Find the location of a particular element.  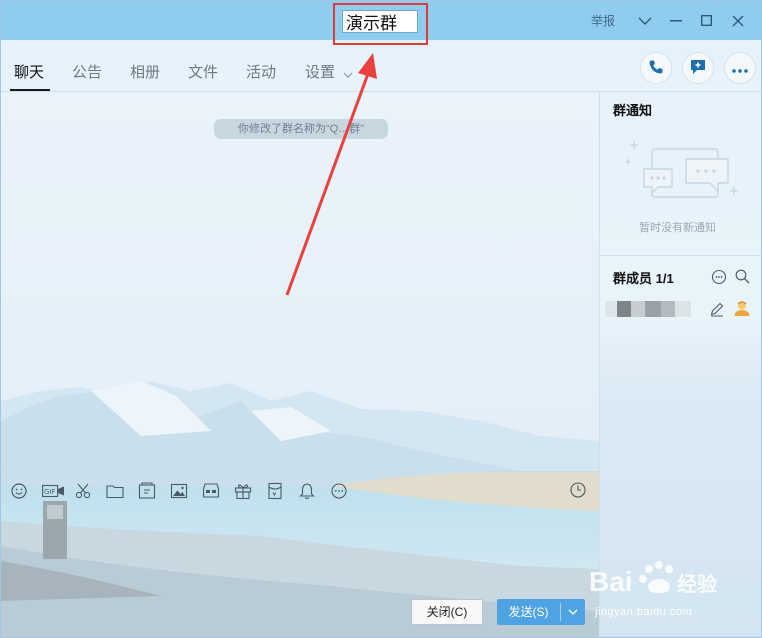

minimize-icon is located at coordinates (675, 20).